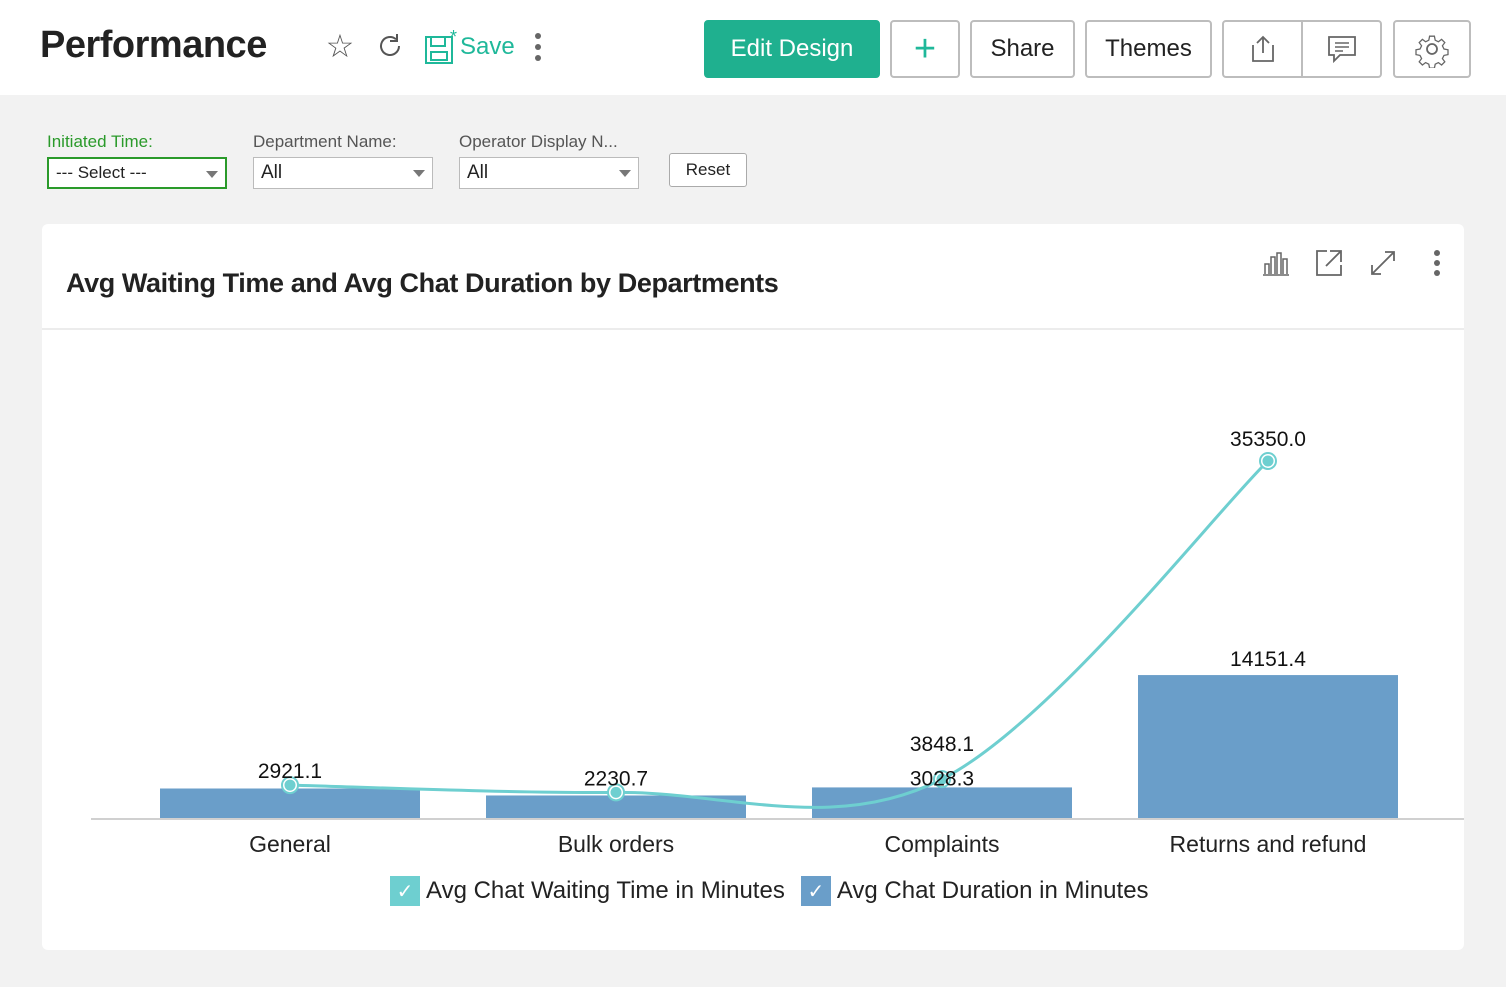 This screenshot has width=1506, height=987. I want to click on external-link-icon, so click(1329, 263).